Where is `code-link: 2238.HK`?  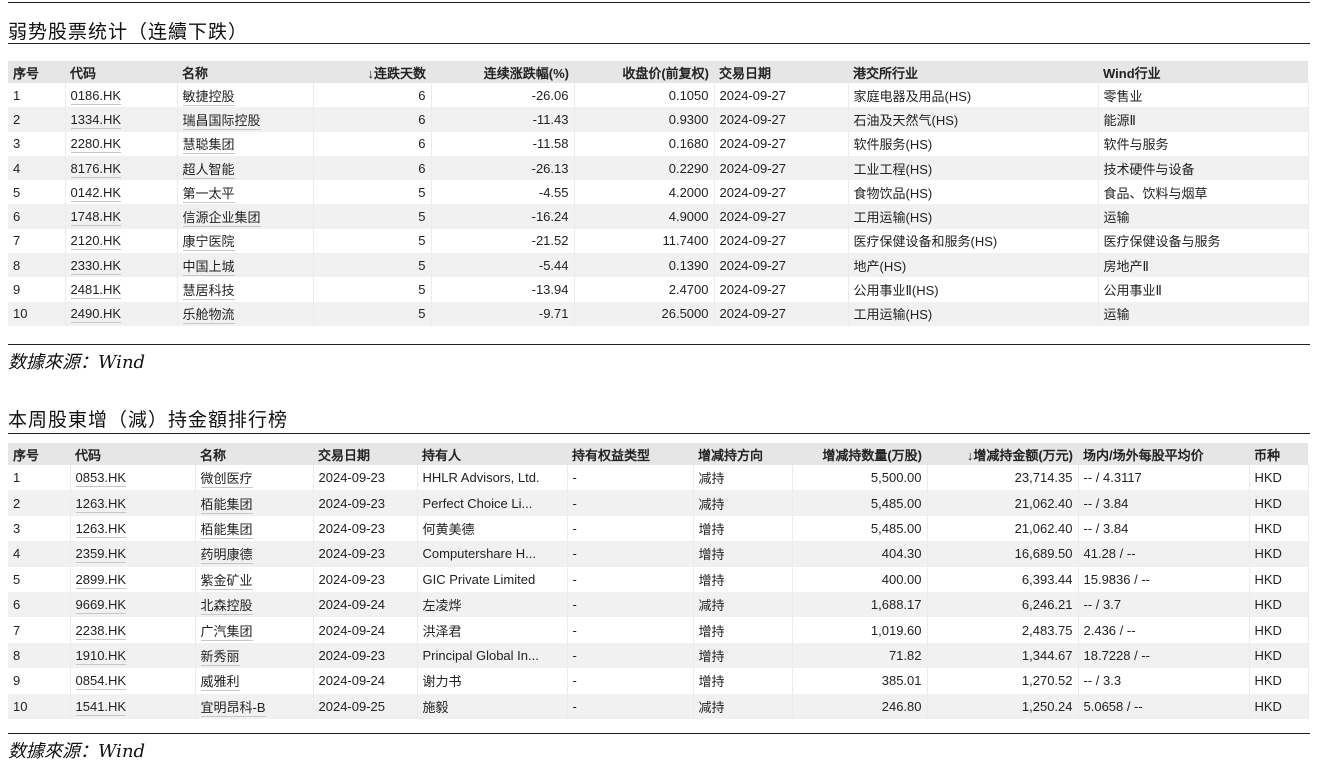
code-link: 2238.HK is located at coordinates (101, 631).